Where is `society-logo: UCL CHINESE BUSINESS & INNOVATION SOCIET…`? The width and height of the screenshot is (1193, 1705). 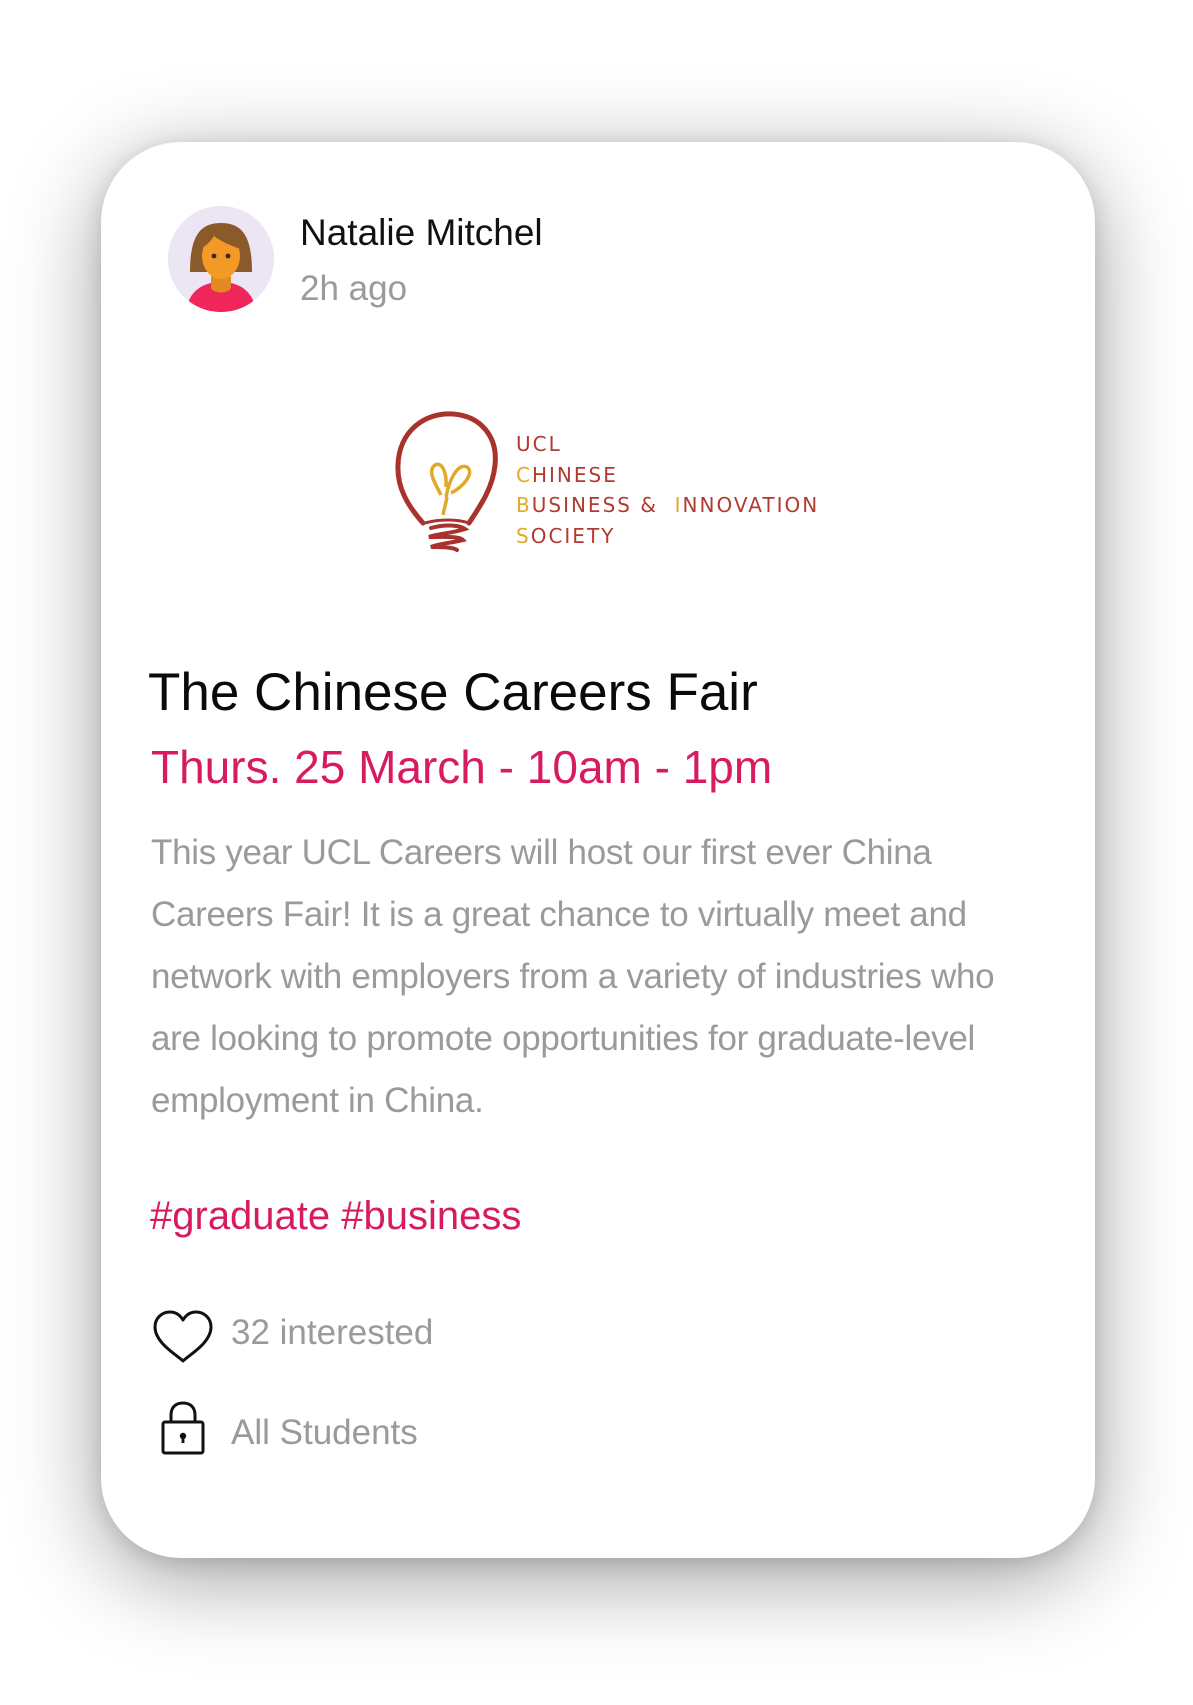 society-logo: UCL CHINESE BUSINESS & INNOVATION SOCIET… is located at coordinates (606, 482).